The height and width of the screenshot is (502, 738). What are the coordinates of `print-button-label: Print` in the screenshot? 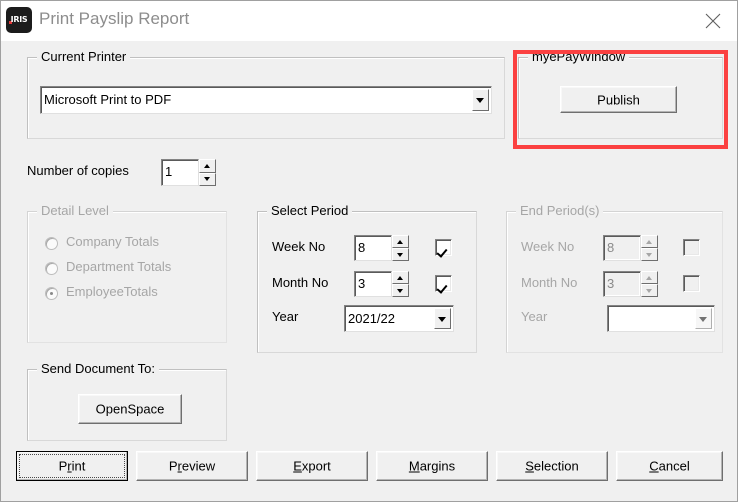 It's located at (72, 466).